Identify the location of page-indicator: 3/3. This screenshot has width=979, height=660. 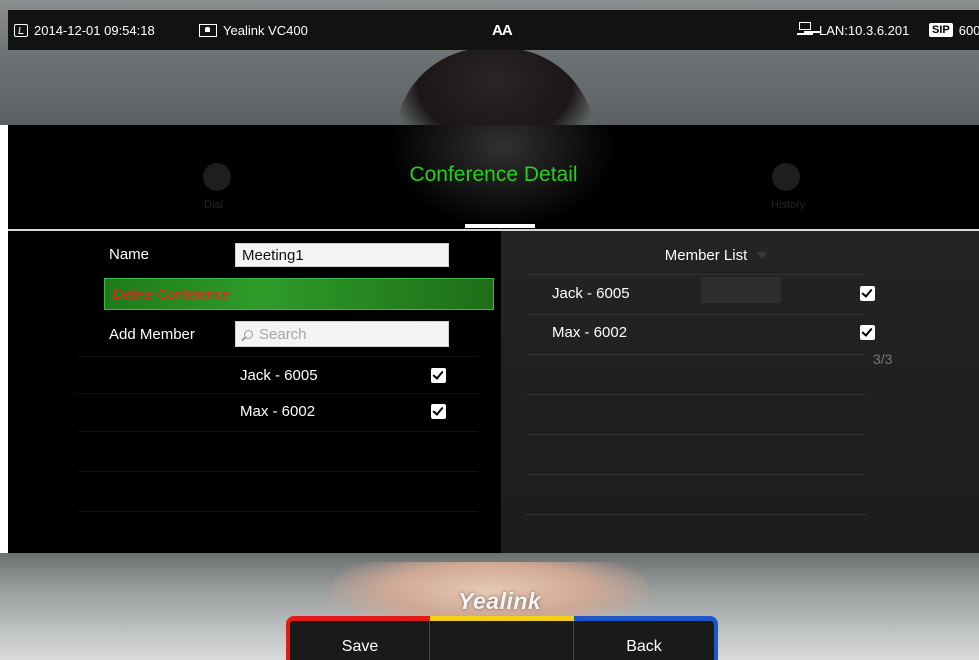
(883, 359).